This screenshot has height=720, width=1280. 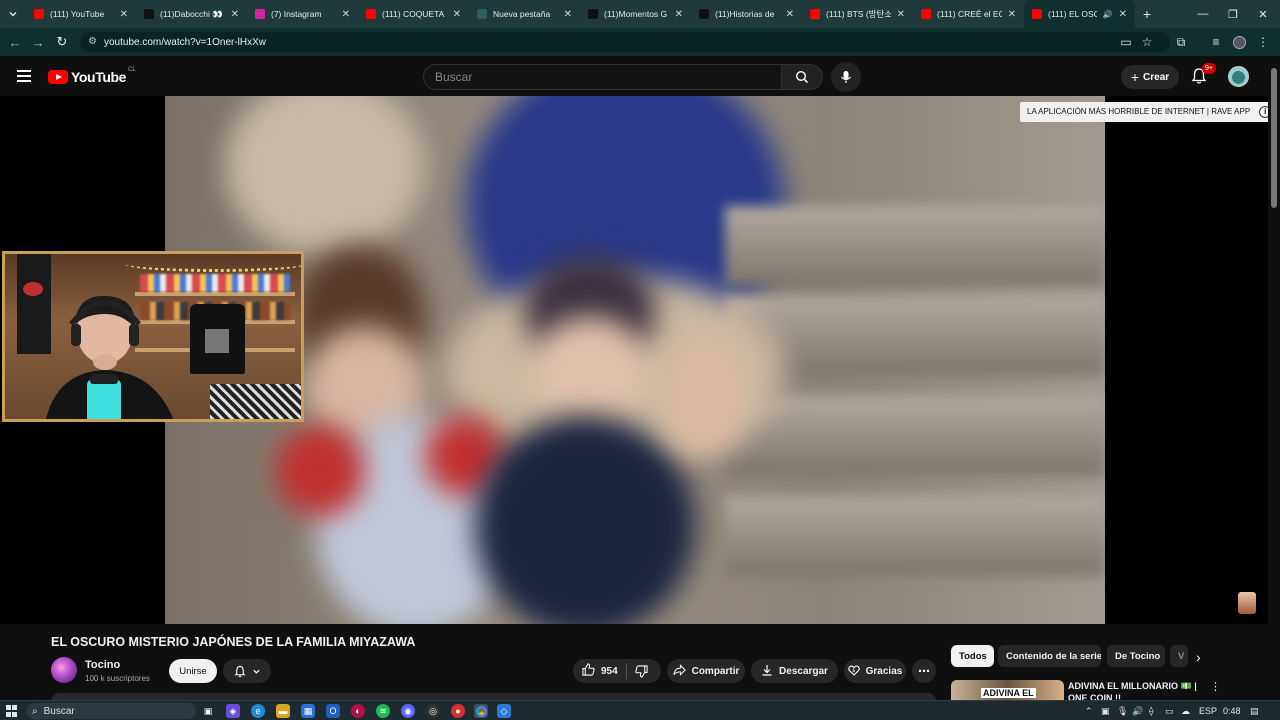 What do you see at coordinates (302, 14) in the screenshot?
I see `browser-tab: (7) Instagram ✕` at bounding box center [302, 14].